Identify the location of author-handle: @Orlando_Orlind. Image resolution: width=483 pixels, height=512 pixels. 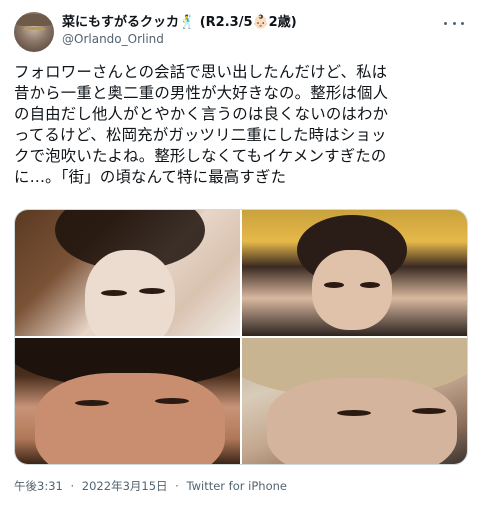
(252, 39).